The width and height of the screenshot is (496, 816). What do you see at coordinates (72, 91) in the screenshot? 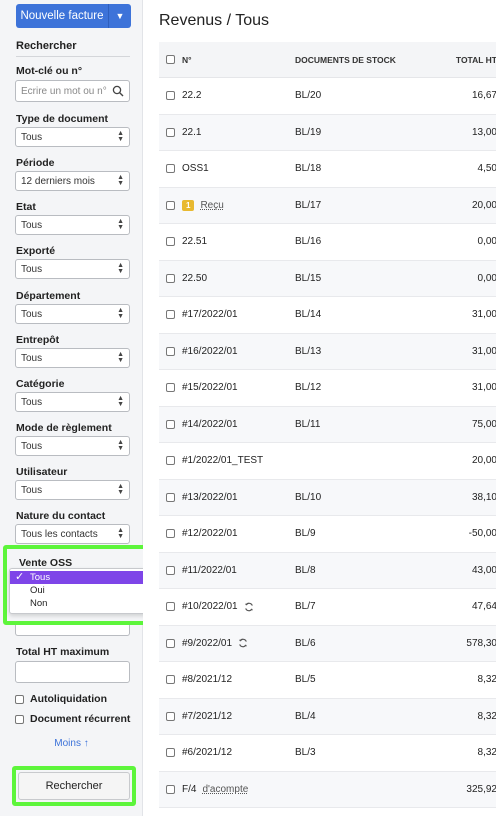
I see `keyword-input: Ecrire un mot ou n°` at bounding box center [72, 91].